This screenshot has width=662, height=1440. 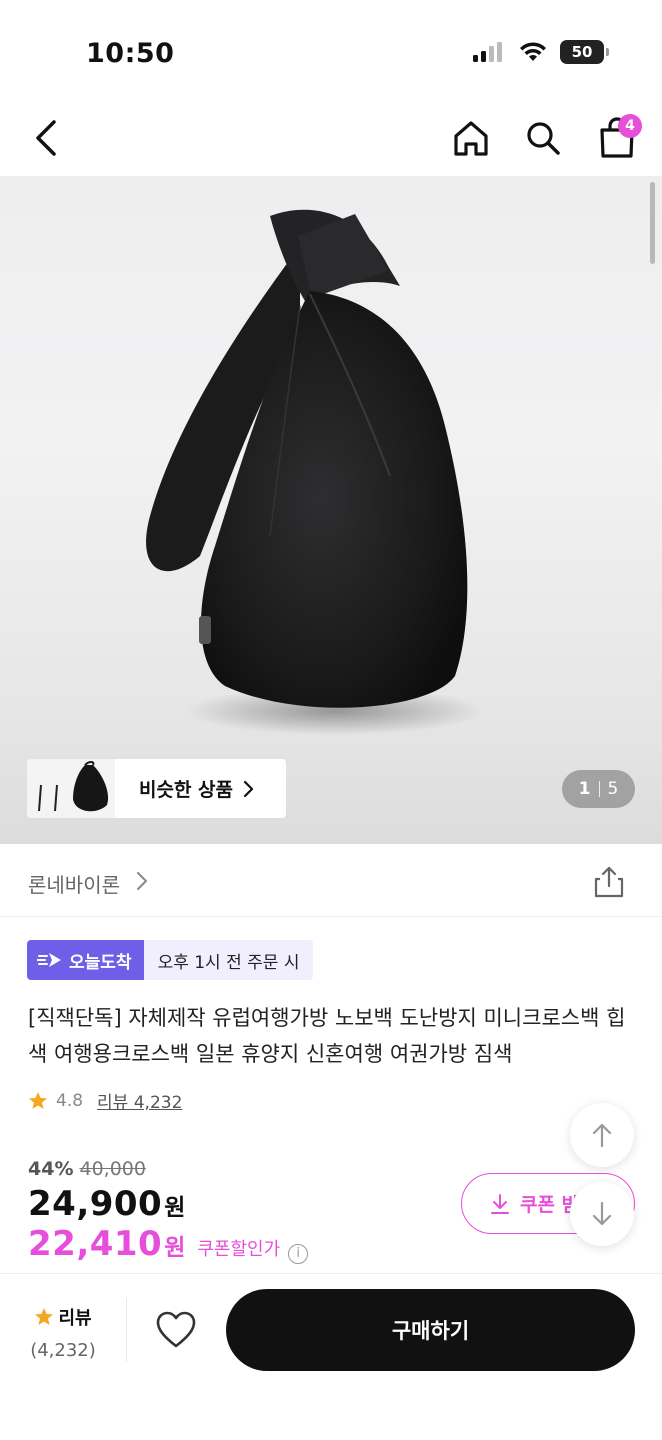 I want to click on bottom-review-label-row: 리뷰, so click(x=63, y=1317).